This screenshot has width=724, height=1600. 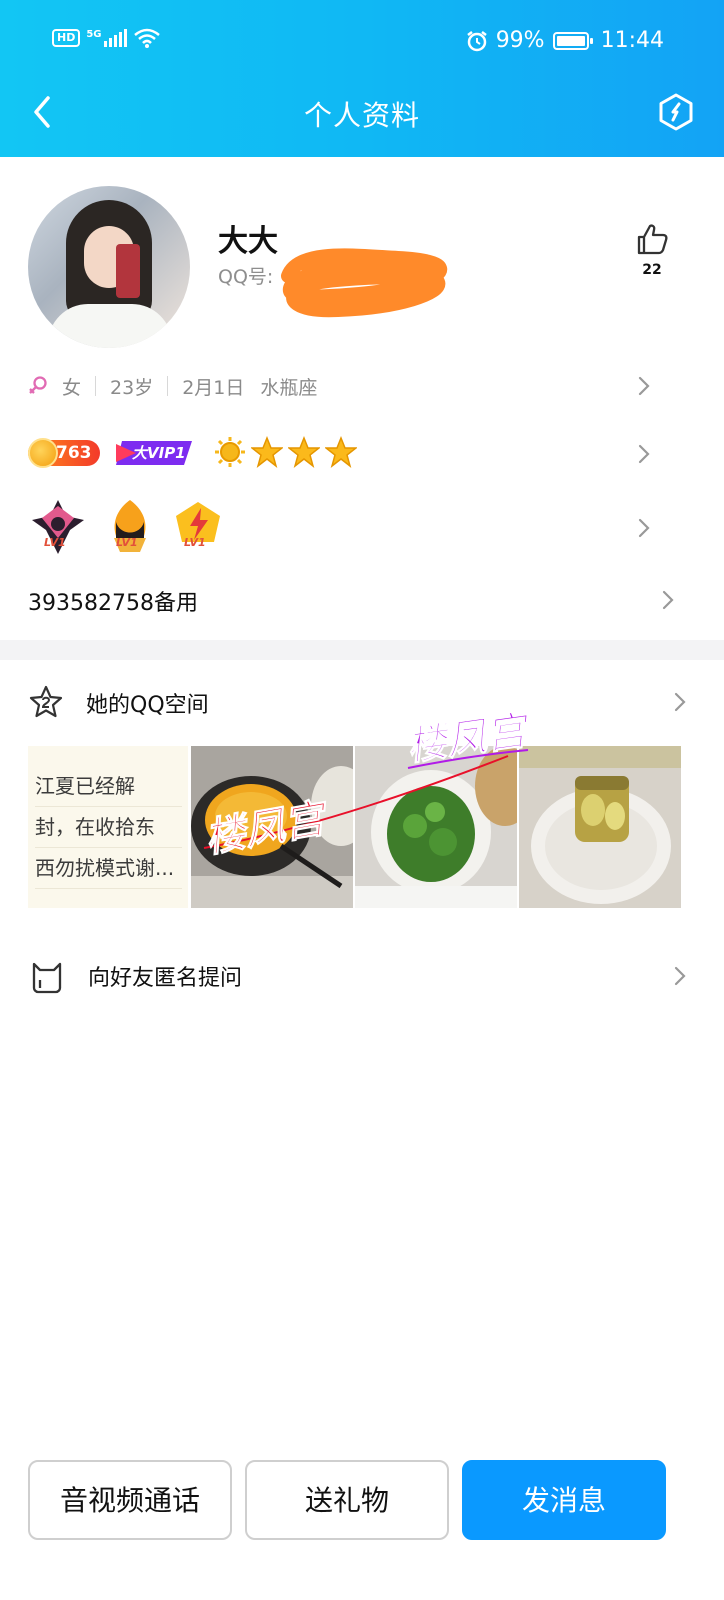 I want to click on battery-percent: 99%, so click(x=520, y=40).